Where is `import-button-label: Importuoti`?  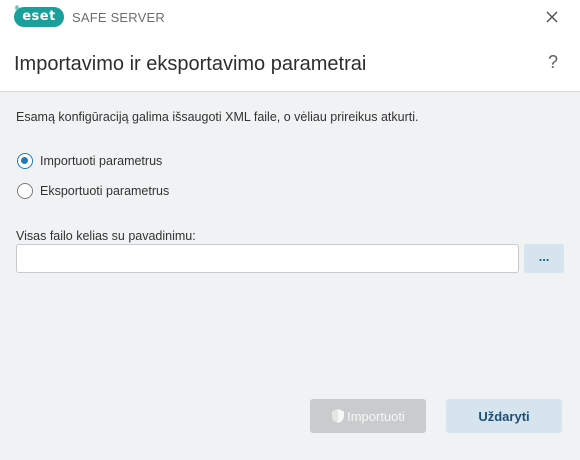
import-button-label: Importuoti is located at coordinates (376, 416).